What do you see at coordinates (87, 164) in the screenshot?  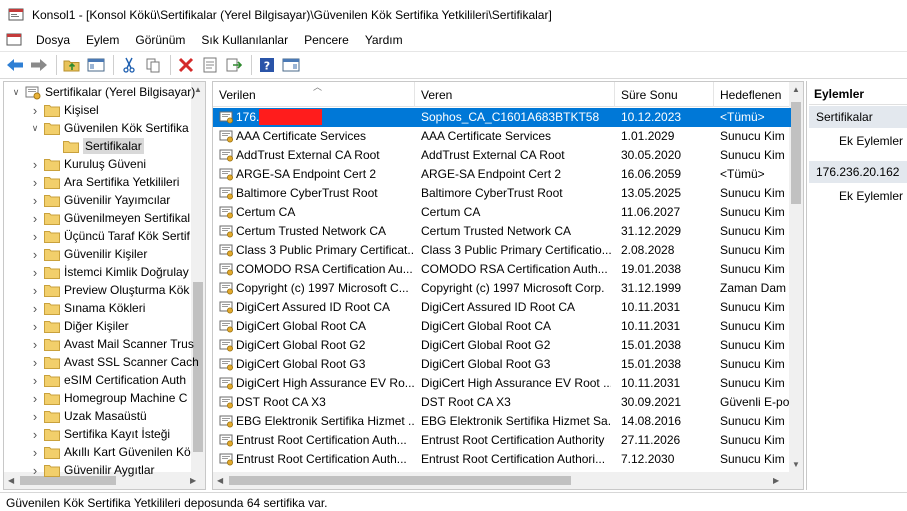 I see `tree-item: › Kuruluş Güveni` at bounding box center [87, 164].